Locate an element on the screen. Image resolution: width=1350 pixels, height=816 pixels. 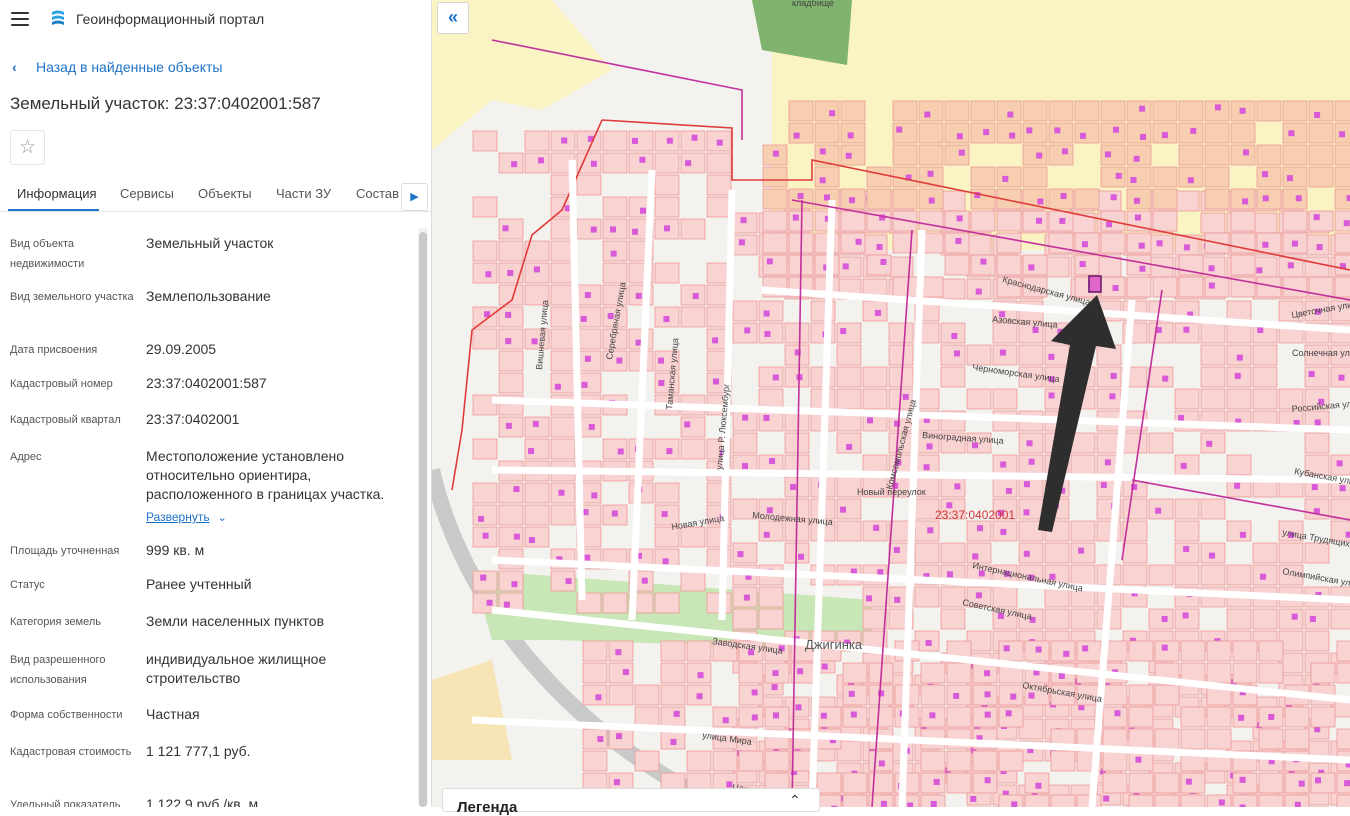
chevron-up-icon: ⌃ is located at coordinates (795, 800).